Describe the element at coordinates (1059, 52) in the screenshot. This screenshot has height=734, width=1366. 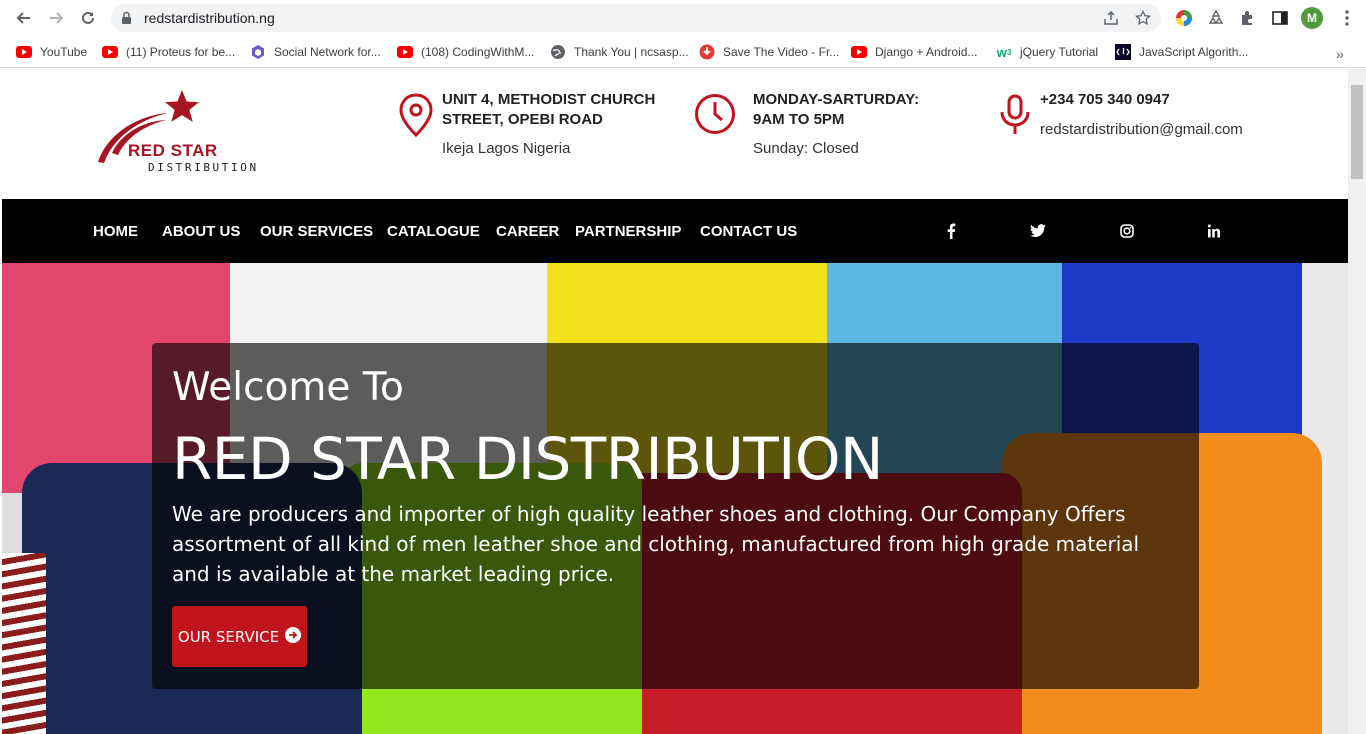
I see `bookmark-label: jQuery Tutorial` at that location.